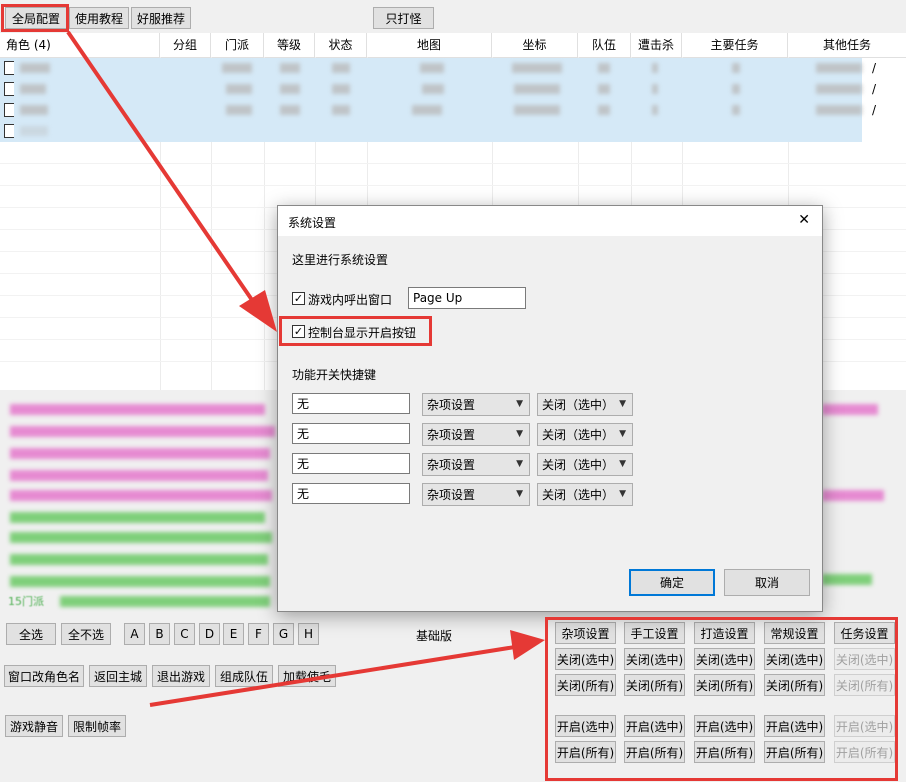  Describe the element at coordinates (550, 221) in the screenshot. I see `dialog-titlebar: 系统设置 ✕` at that location.